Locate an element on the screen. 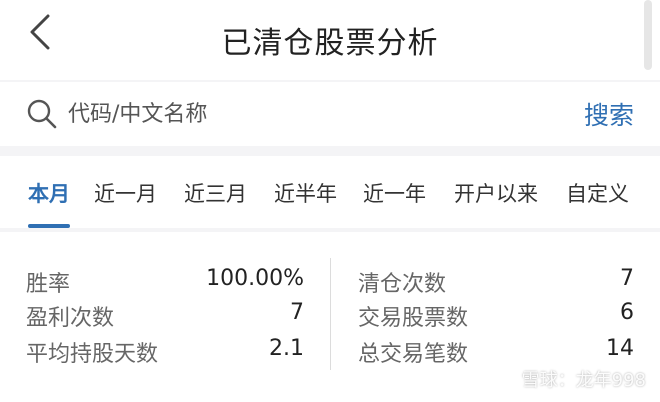  column-divider is located at coordinates (330, 314).